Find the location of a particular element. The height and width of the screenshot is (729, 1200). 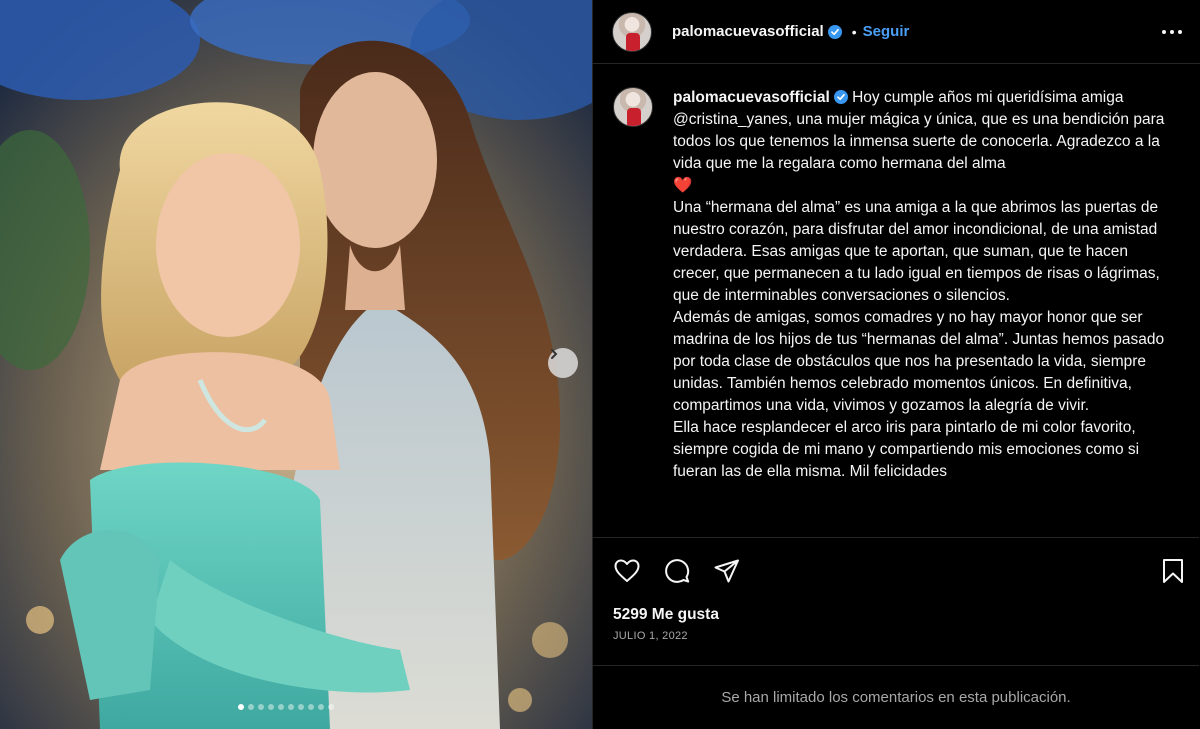

next-photo-button is located at coordinates (563, 363).